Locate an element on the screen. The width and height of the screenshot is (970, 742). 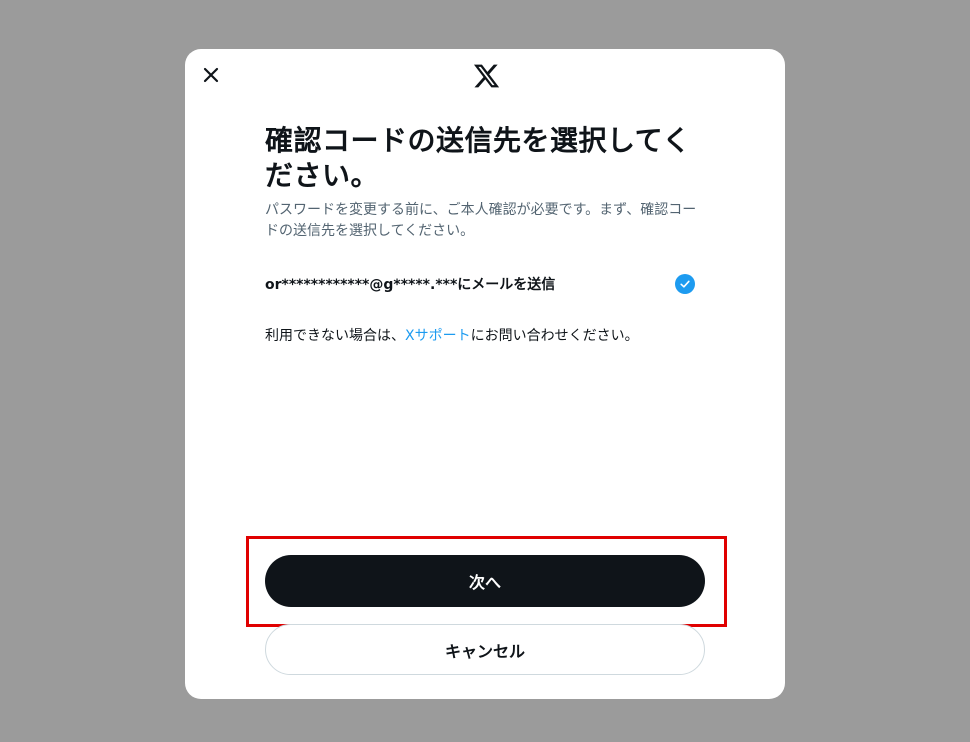
check-circle-icon is located at coordinates (685, 284).